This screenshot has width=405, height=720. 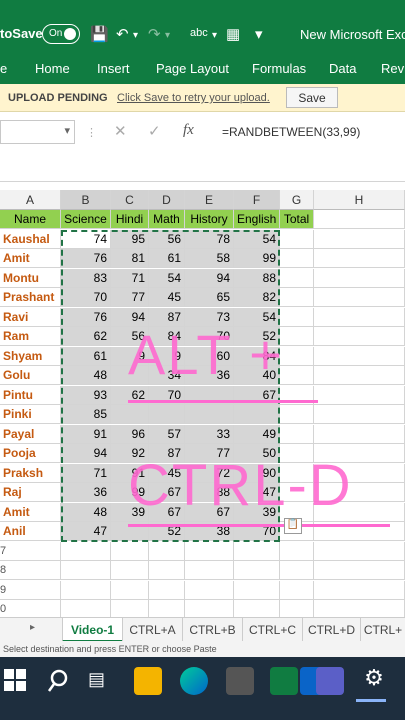 I want to click on column-header-e: E, so click(x=209, y=200).